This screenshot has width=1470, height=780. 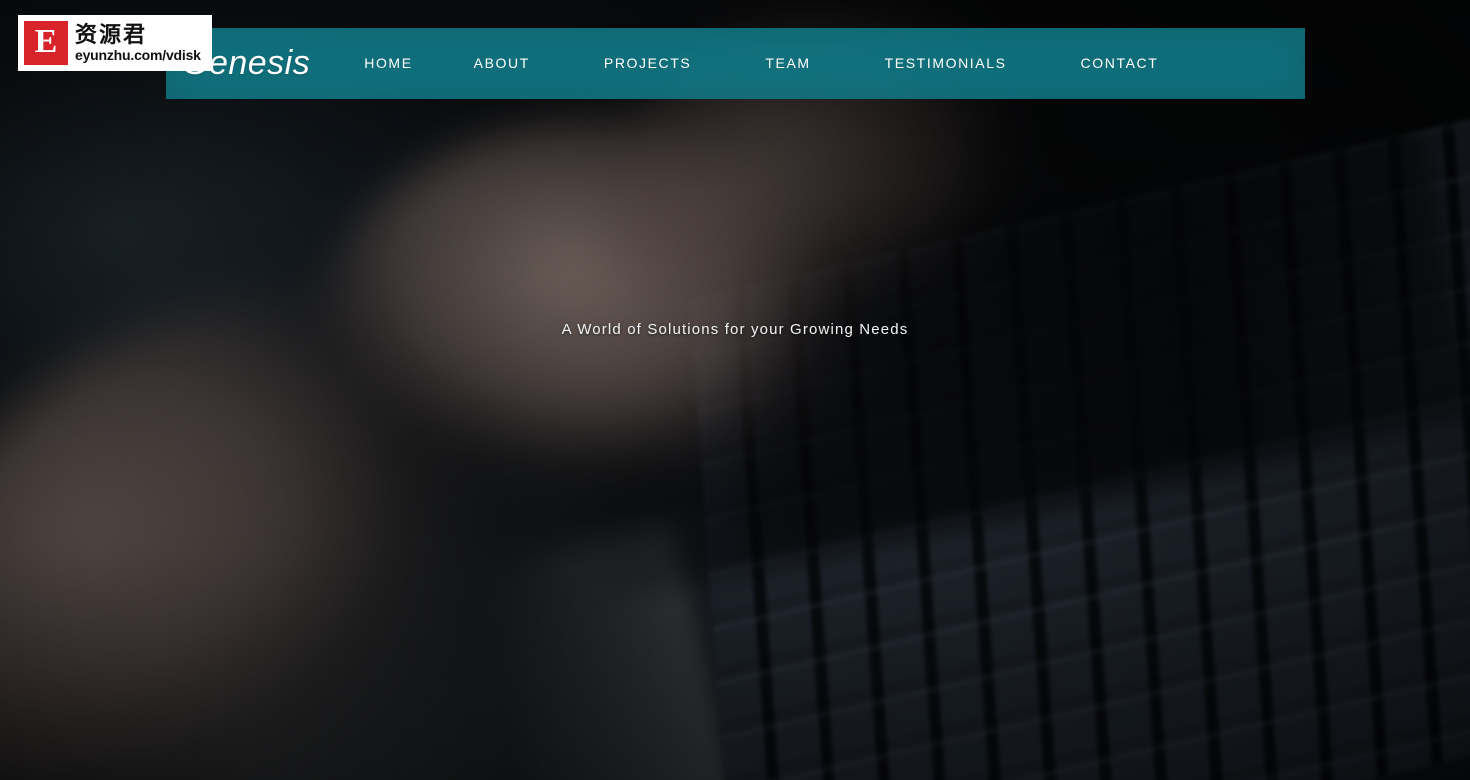 What do you see at coordinates (138, 55) in the screenshot?
I see `watermark-url: eyunzhu.com/vdisk` at bounding box center [138, 55].